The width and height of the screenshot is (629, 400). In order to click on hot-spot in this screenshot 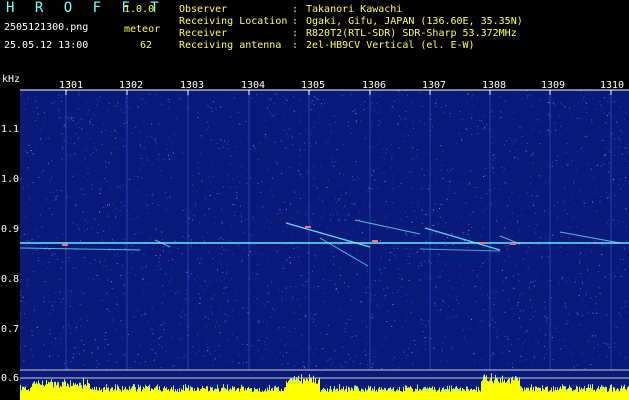, I will do `click(513, 244)`.